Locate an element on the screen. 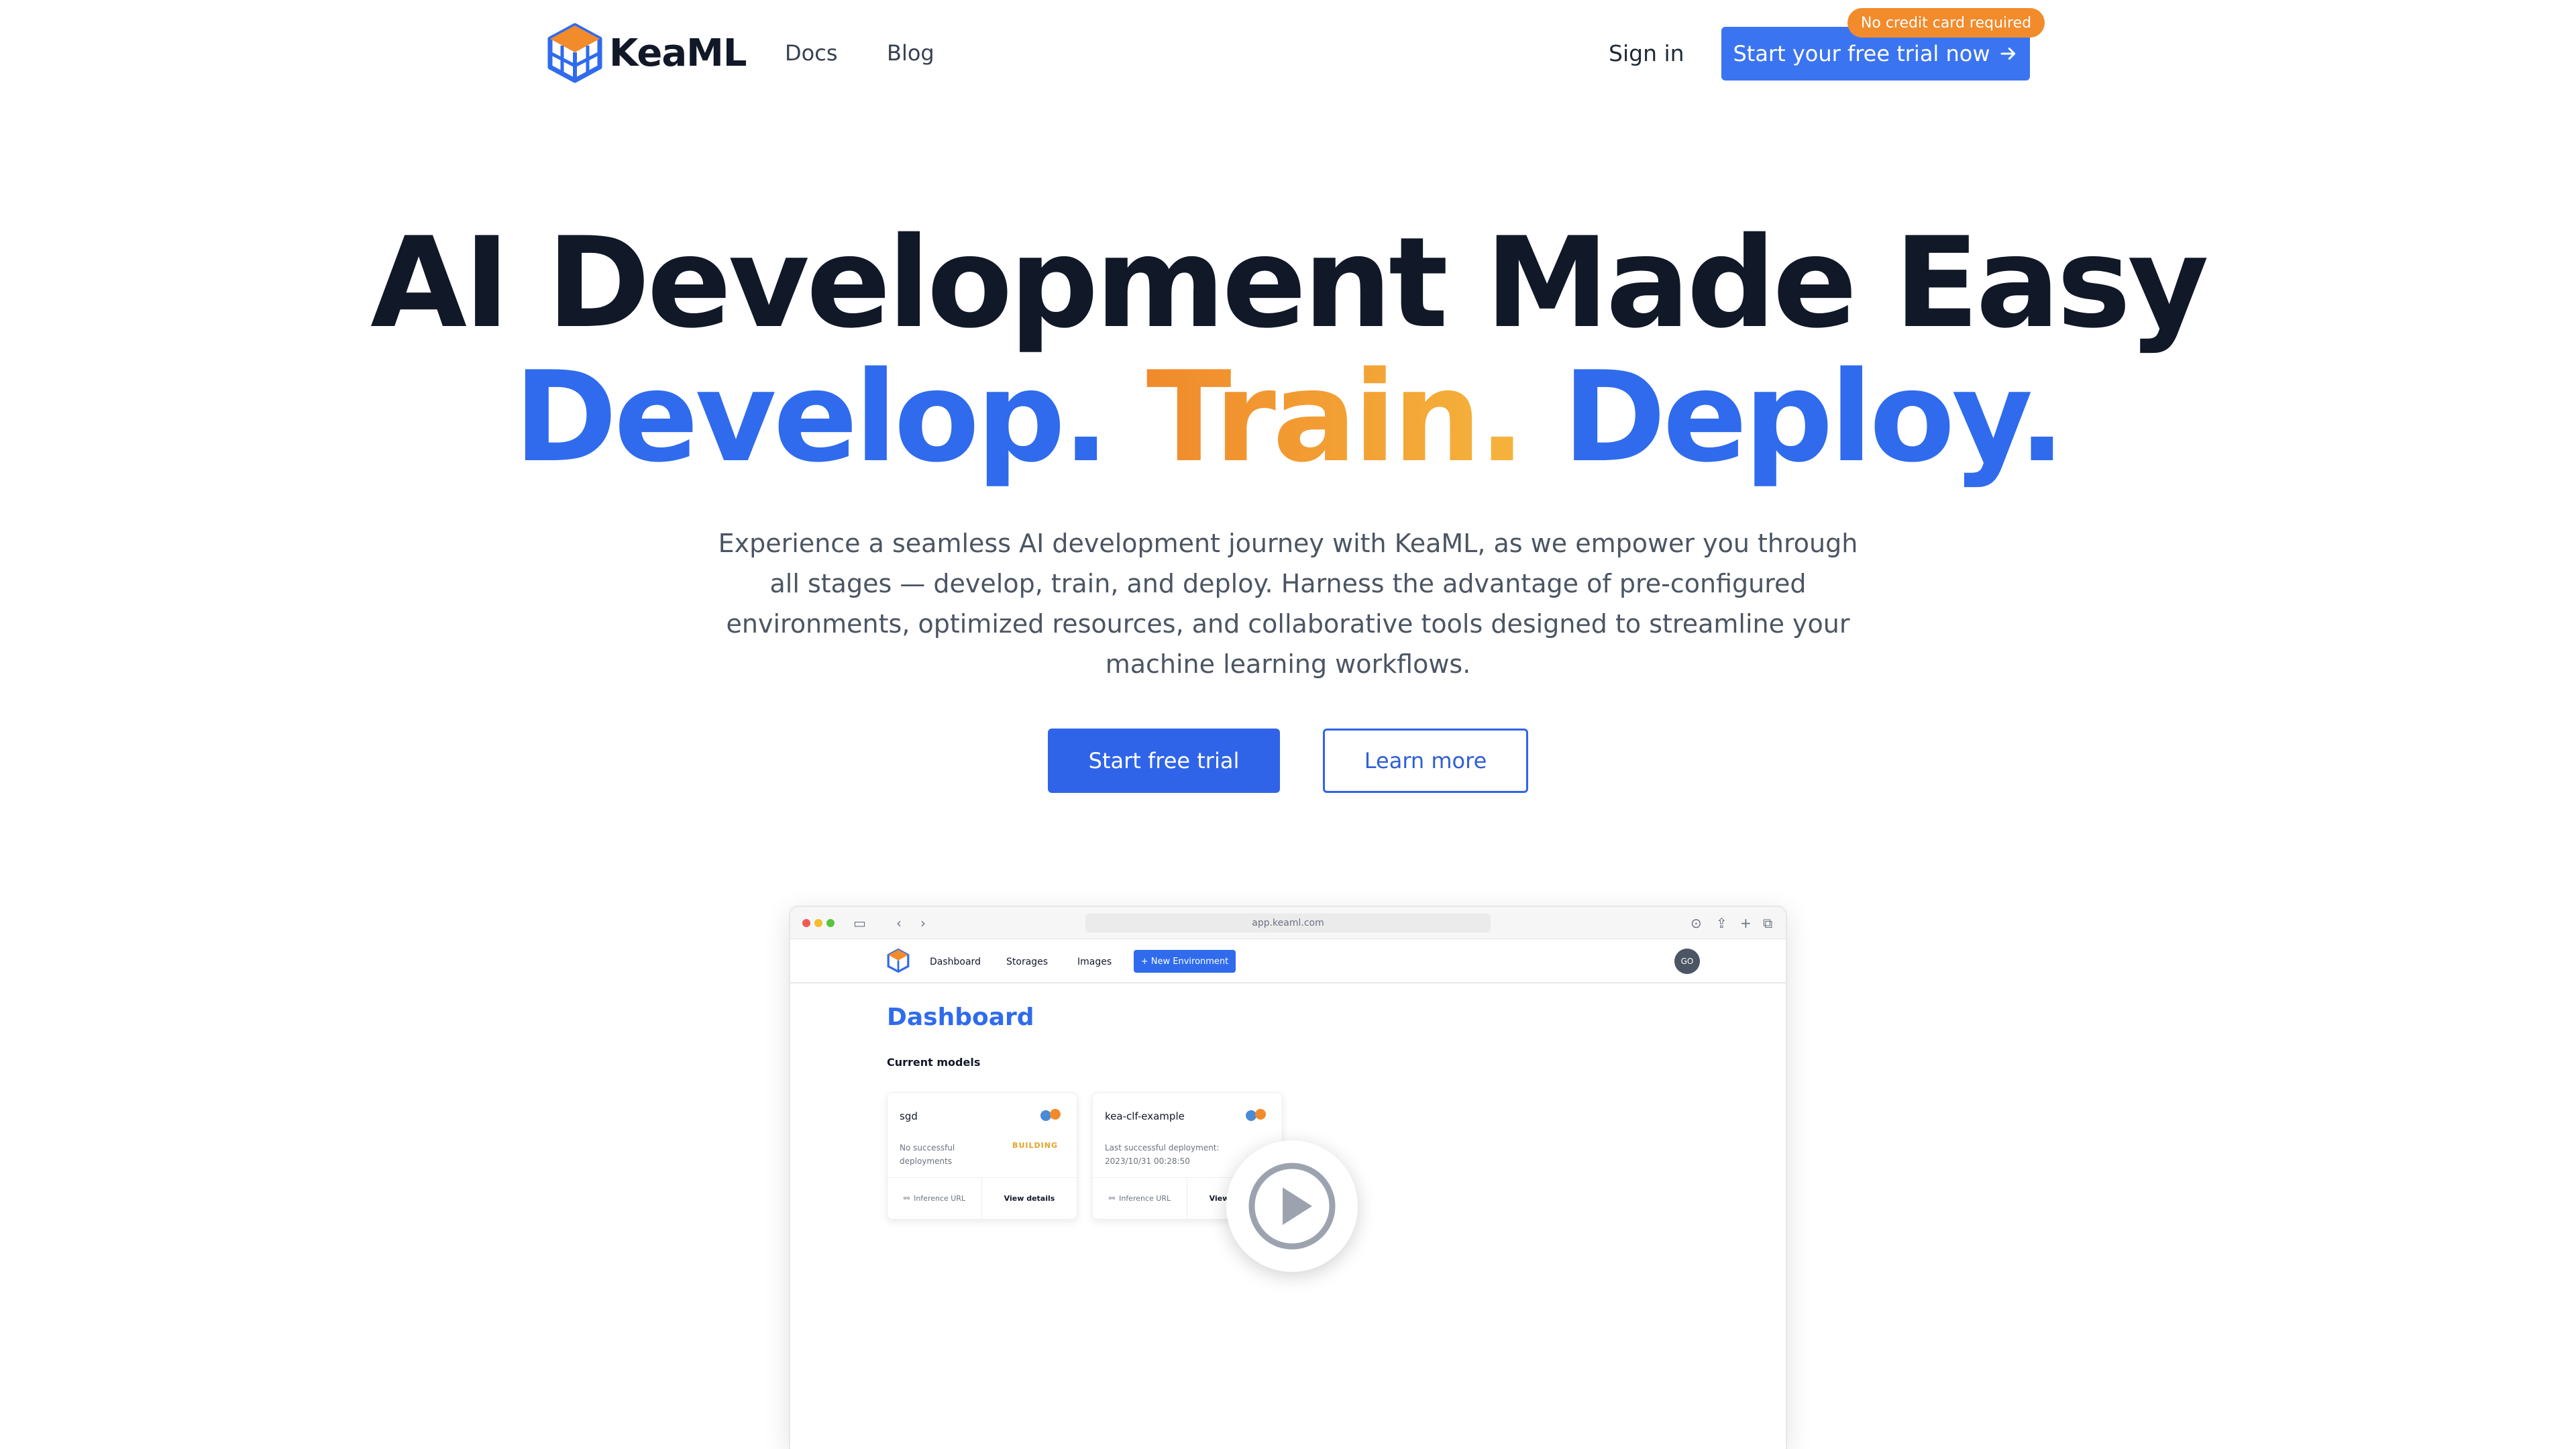 The image size is (2576, 1449). building-badge: BUILDING is located at coordinates (1035, 1145).